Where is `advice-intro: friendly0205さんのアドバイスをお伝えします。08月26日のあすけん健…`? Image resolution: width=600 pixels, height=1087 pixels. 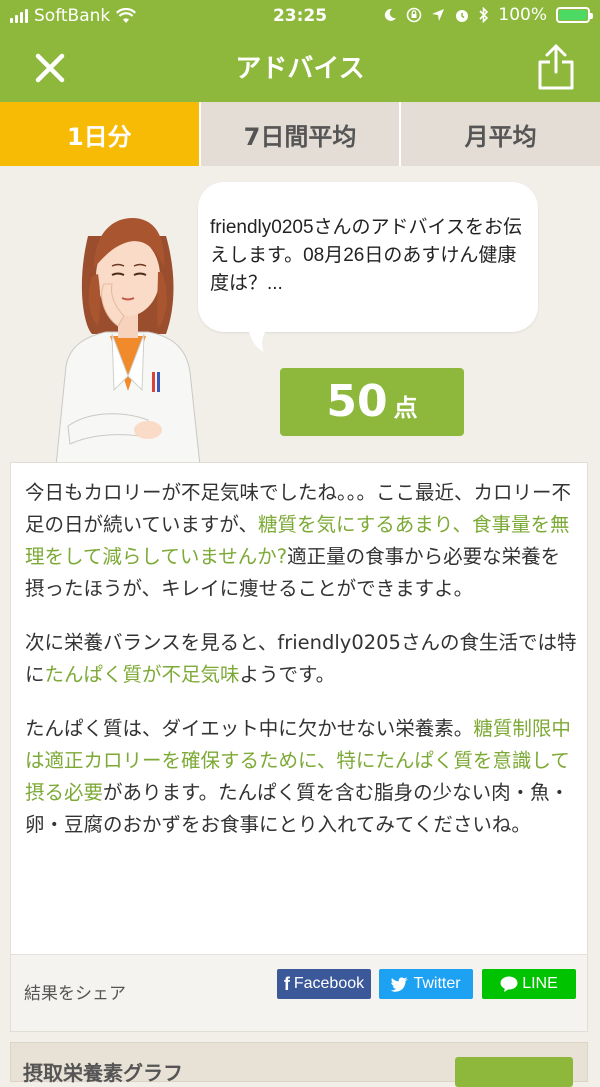
advice-intro: friendly0205さんのアドバイスをお伝えします。08月26日のあすけん健… is located at coordinates (366, 255).